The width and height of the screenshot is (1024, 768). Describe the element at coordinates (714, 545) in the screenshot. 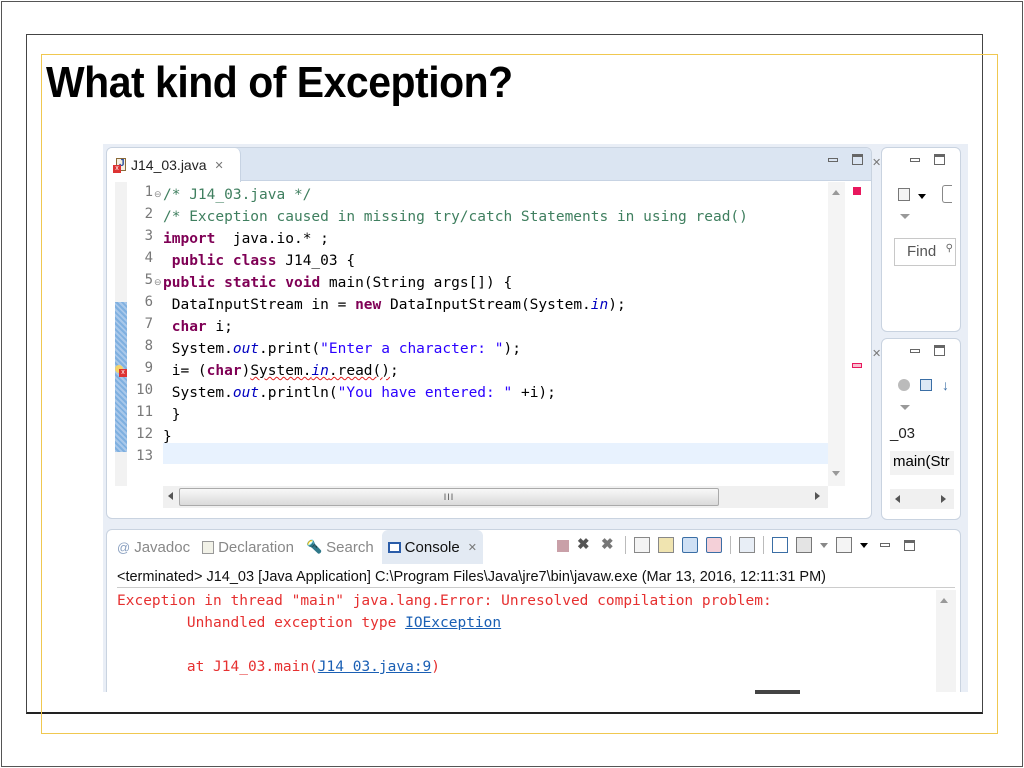

I see `show-on-error-icon` at that location.